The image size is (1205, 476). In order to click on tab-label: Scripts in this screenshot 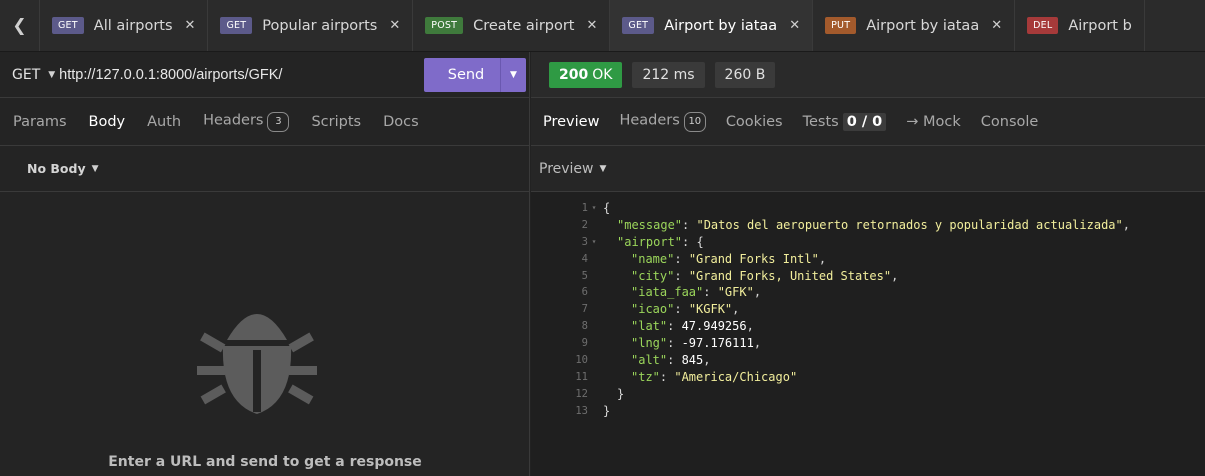, I will do `click(336, 121)`.